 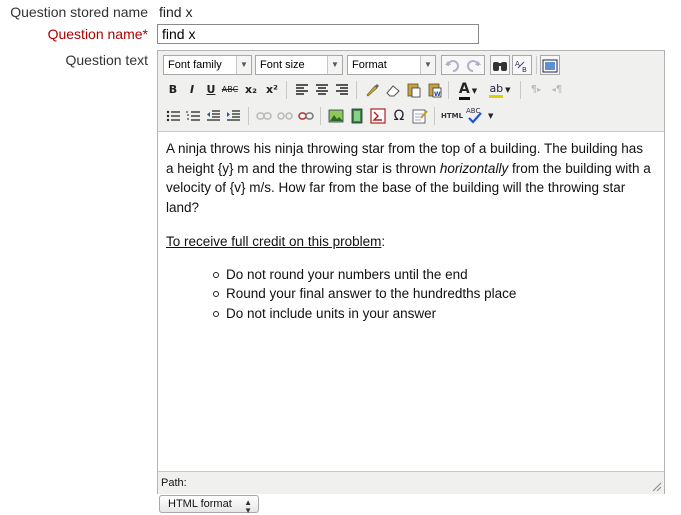 I want to click on edit-note-icon, so click(x=420, y=116).